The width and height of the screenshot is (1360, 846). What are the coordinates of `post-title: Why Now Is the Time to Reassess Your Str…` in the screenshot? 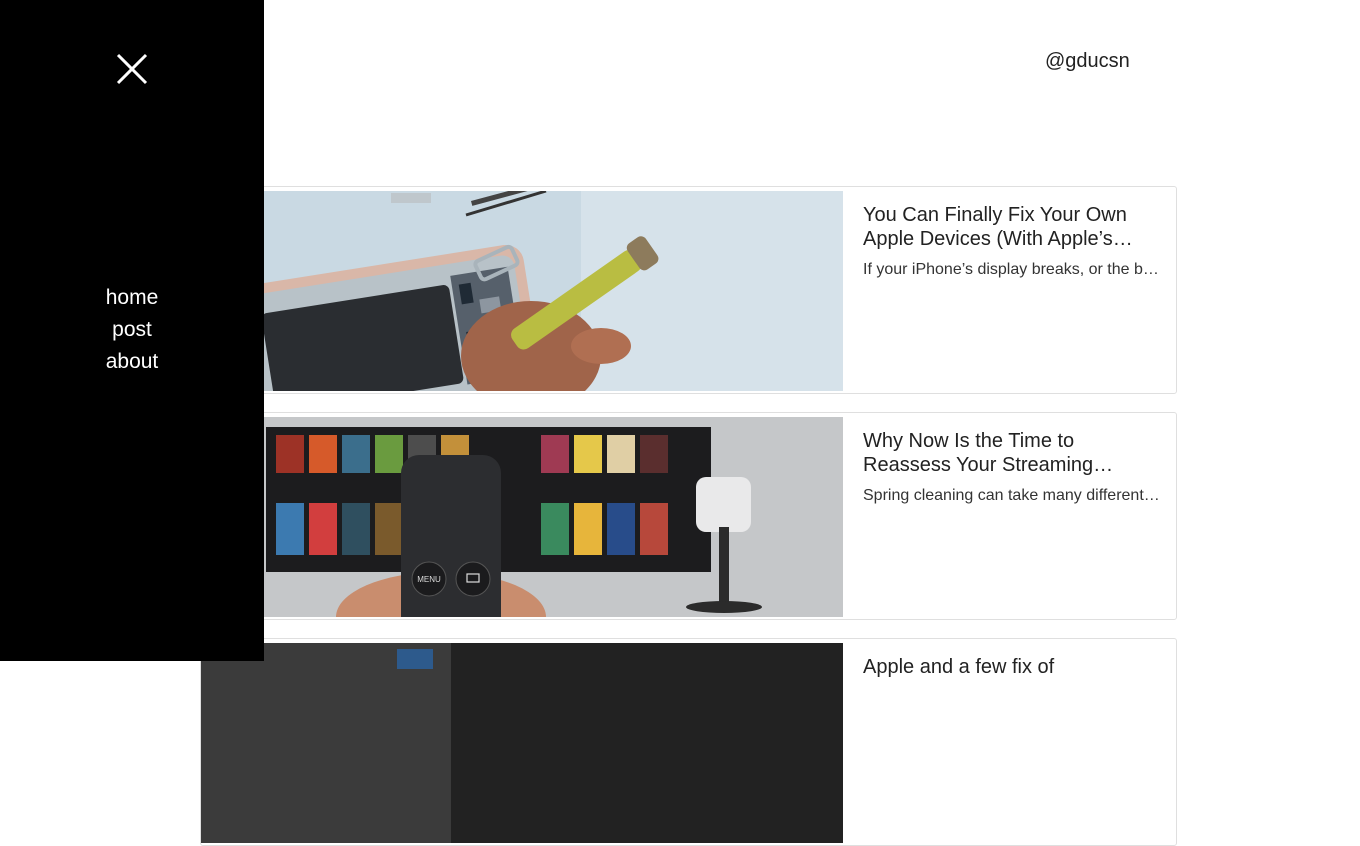 It's located at (1012, 453).